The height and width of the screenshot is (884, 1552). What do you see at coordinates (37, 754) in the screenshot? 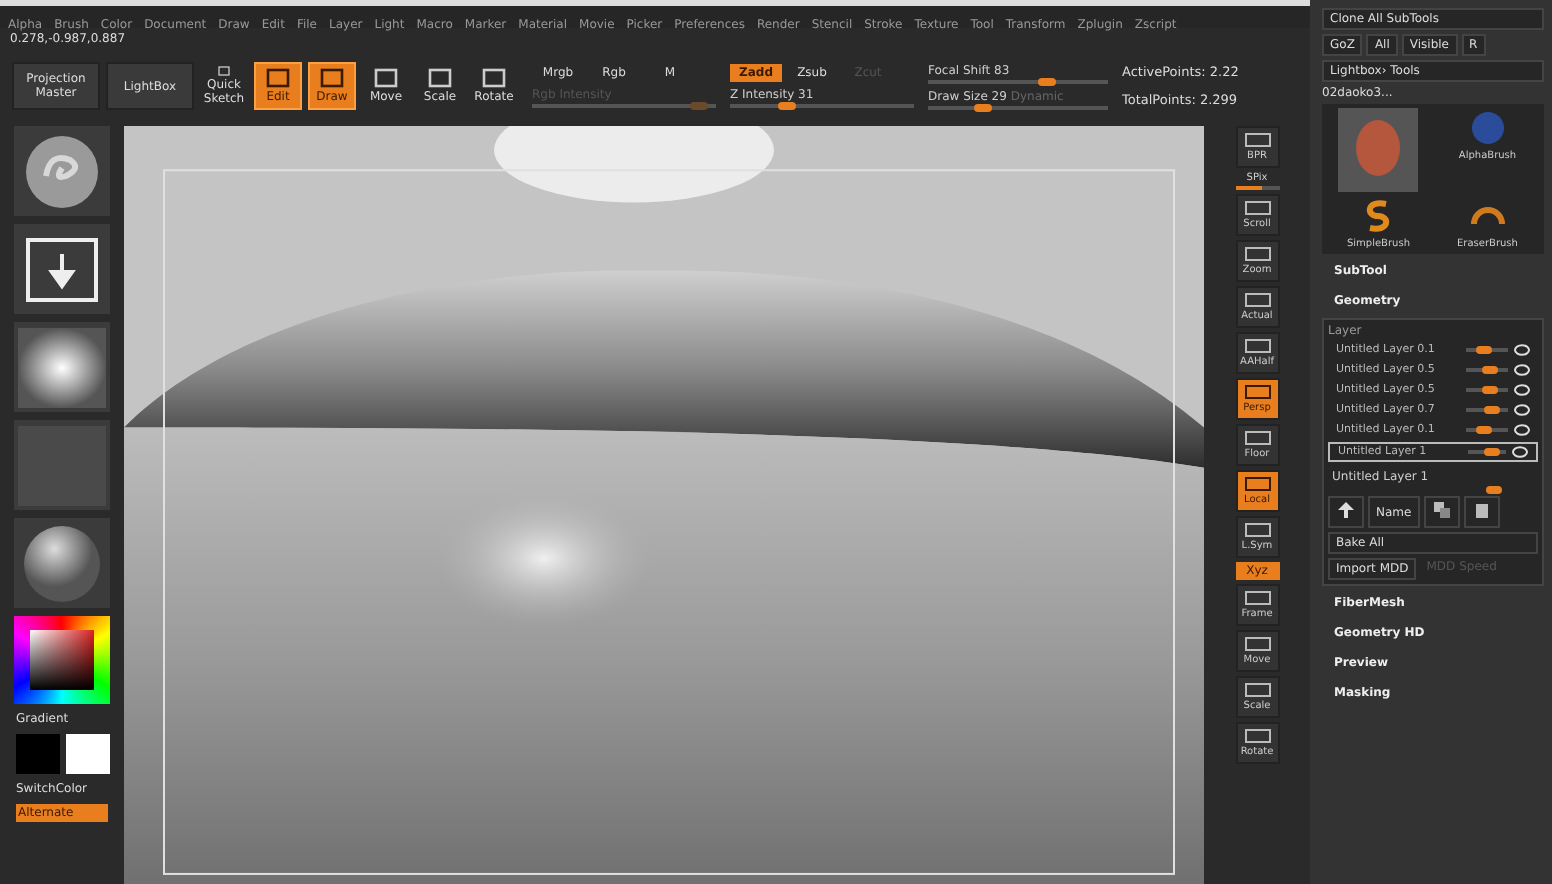
I see `main-color-swatch` at bounding box center [37, 754].